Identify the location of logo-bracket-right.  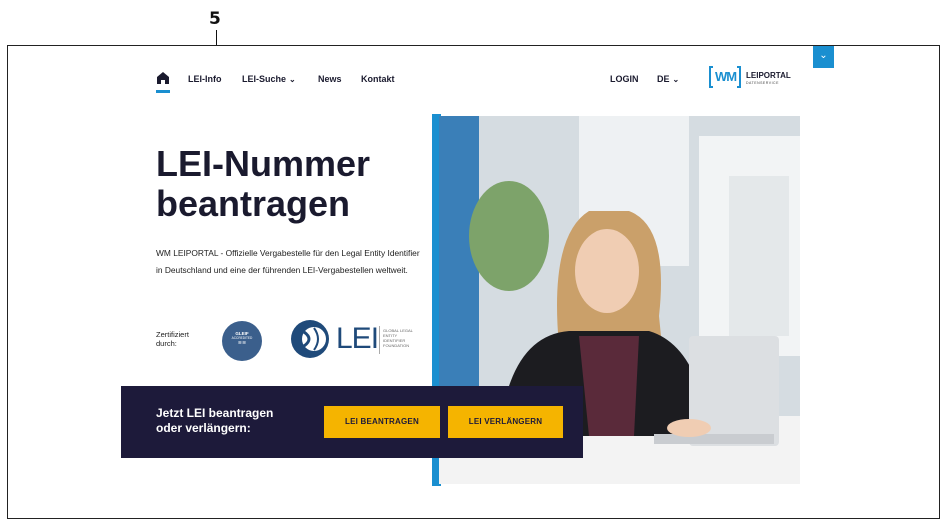
(739, 77).